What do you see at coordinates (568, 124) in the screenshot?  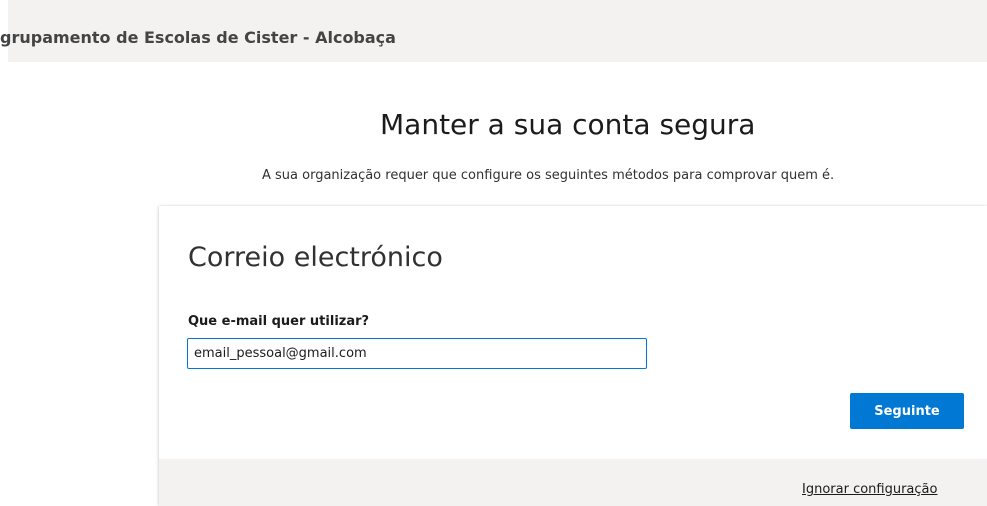 I see `page-title: Manter a sua conta segura` at bounding box center [568, 124].